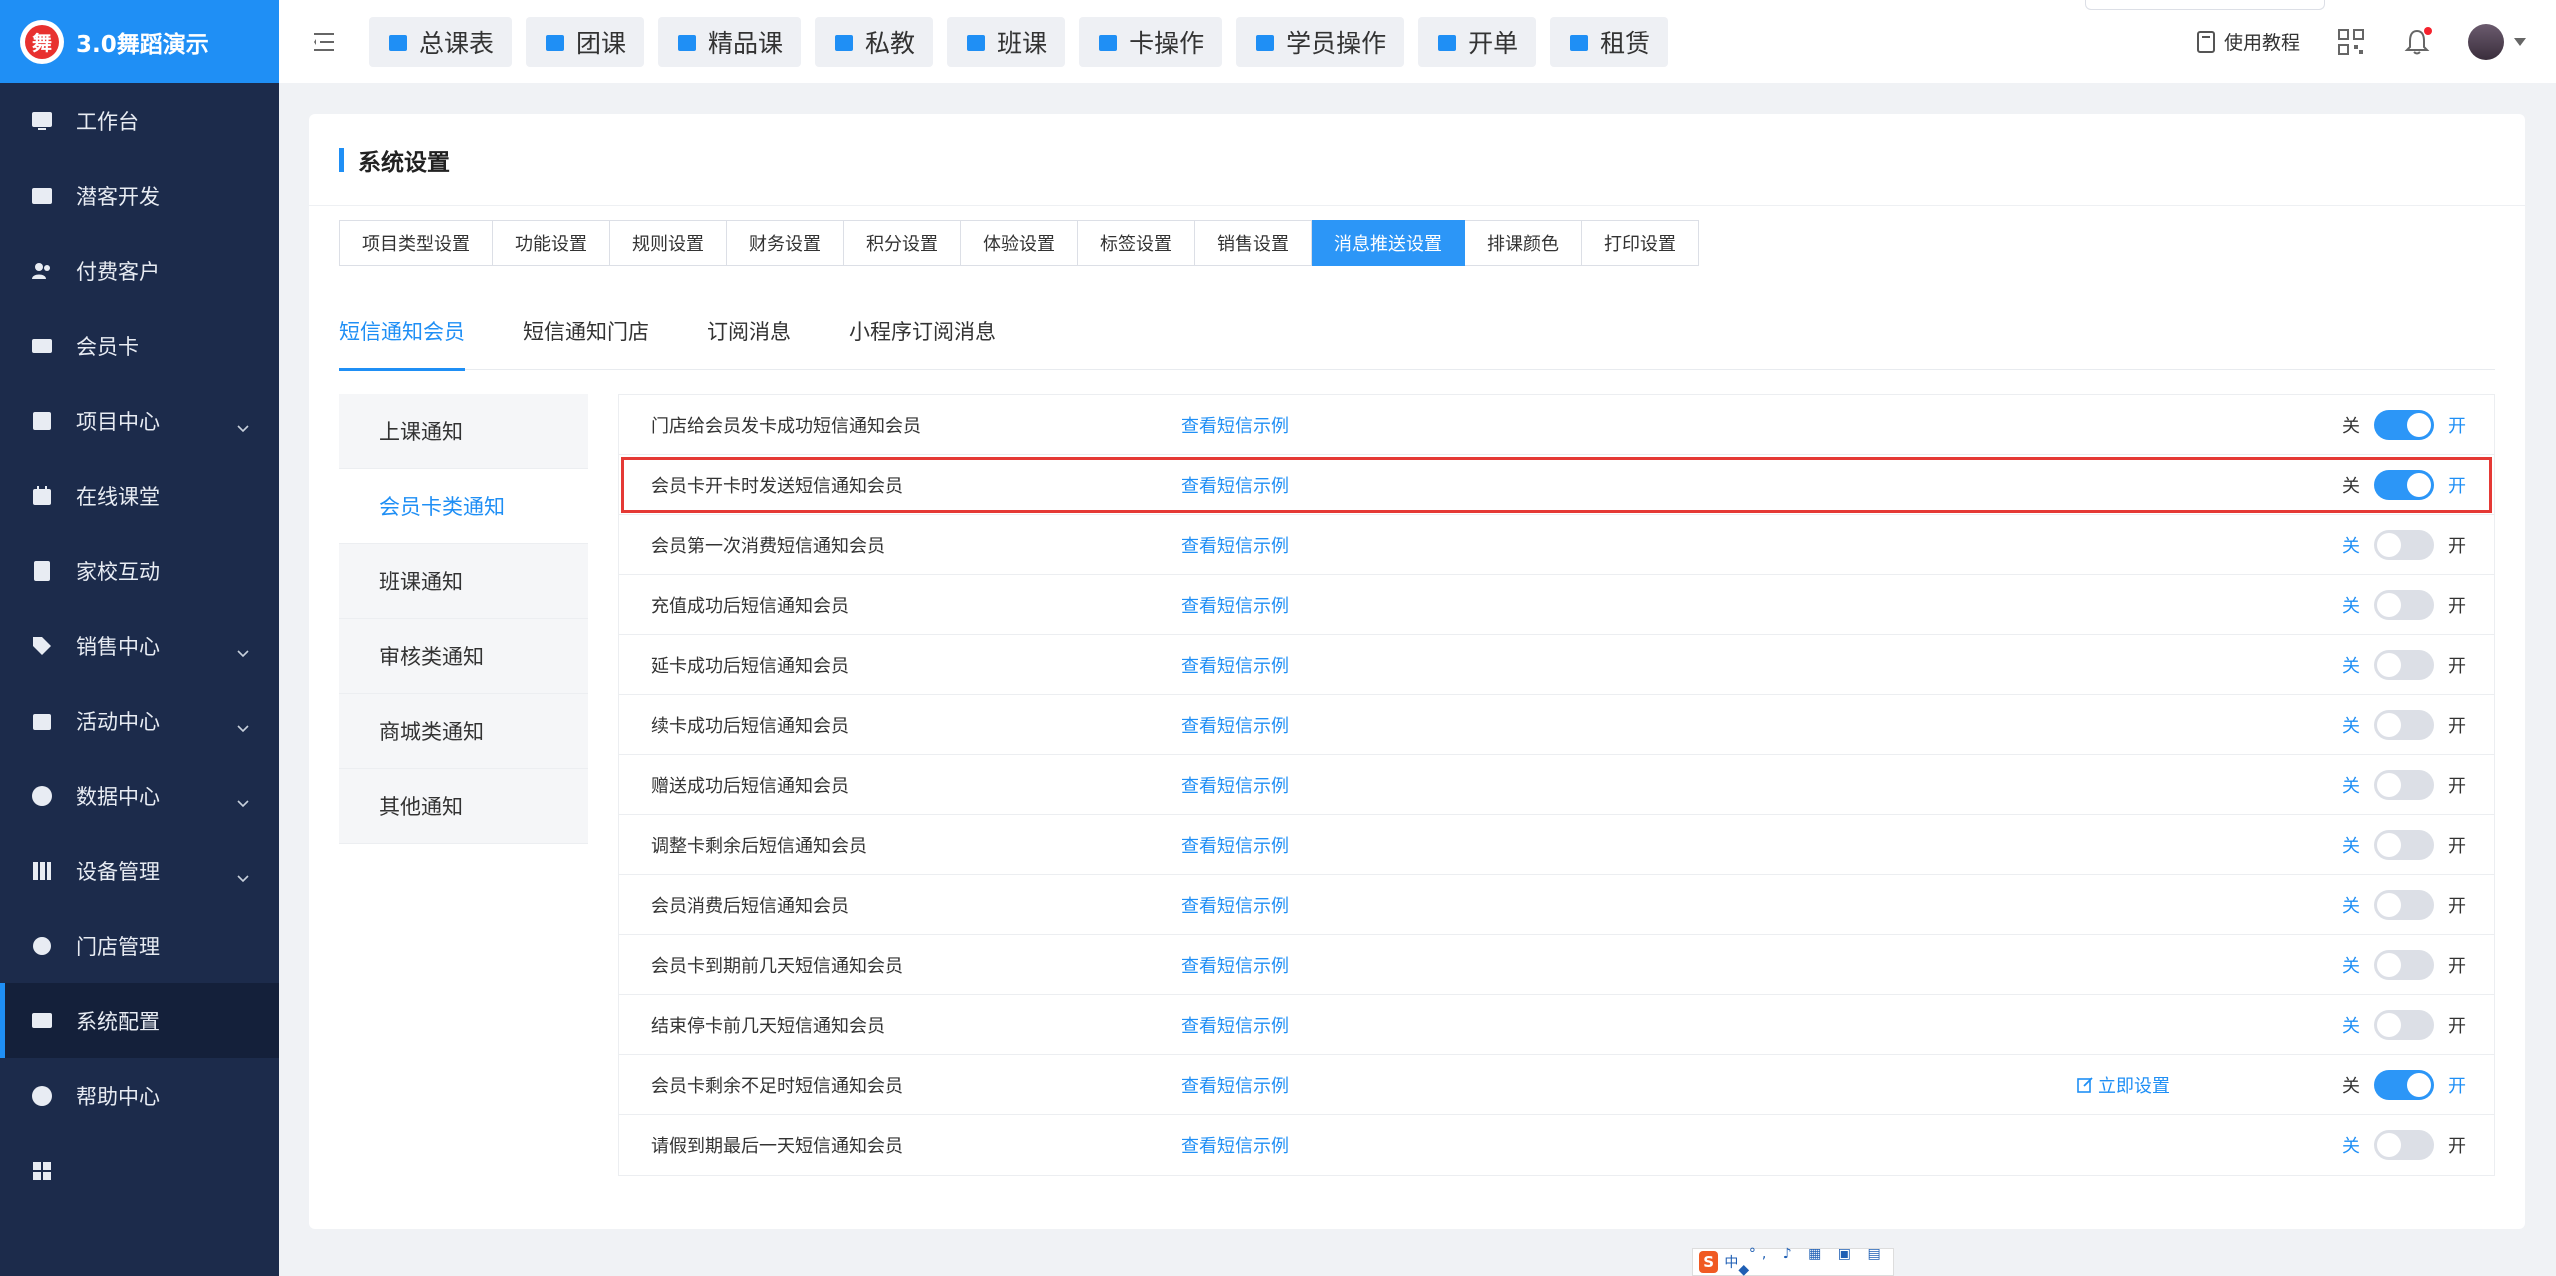  What do you see at coordinates (327, 41) in the screenshot?
I see `menu-toggle-icon` at bounding box center [327, 41].